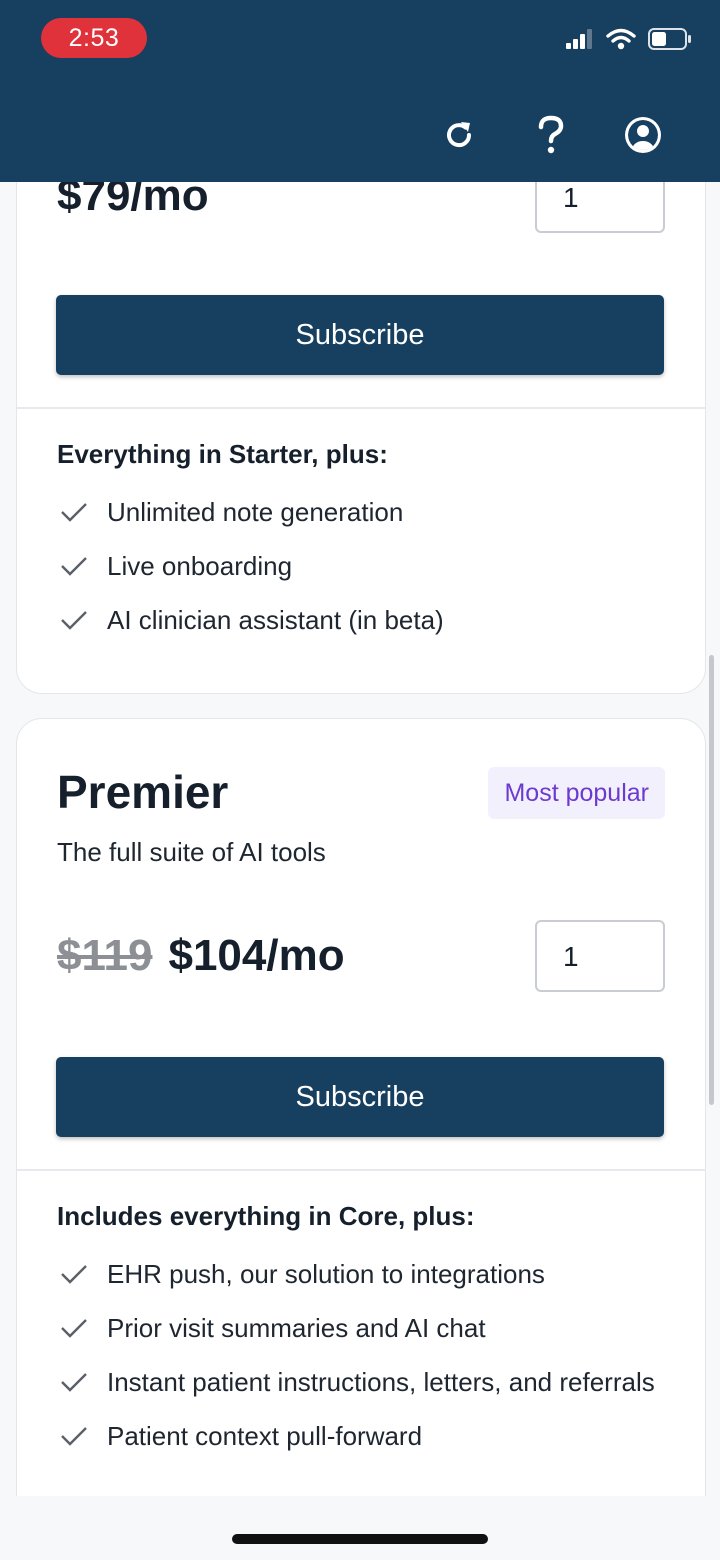 The height and width of the screenshot is (1560, 720). What do you see at coordinates (255, 512) in the screenshot?
I see `feature-text: Unlimited note generation` at bounding box center [255, 512].